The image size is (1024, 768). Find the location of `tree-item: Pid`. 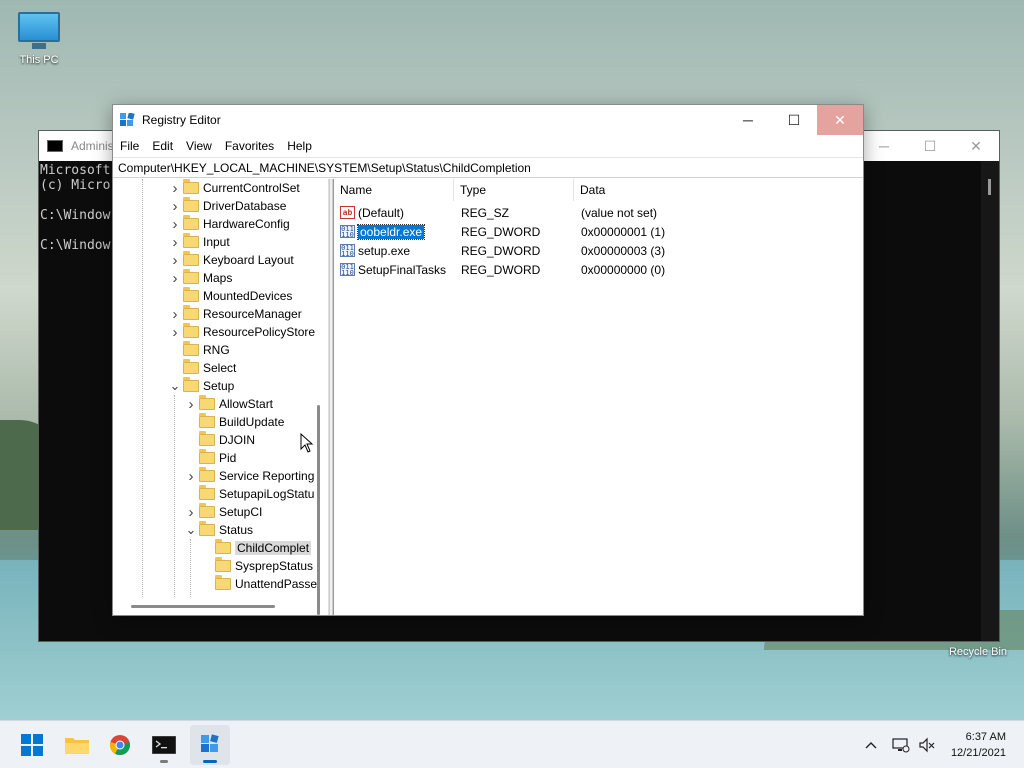

tree-item: Pid is located at coordinates (210, 458).